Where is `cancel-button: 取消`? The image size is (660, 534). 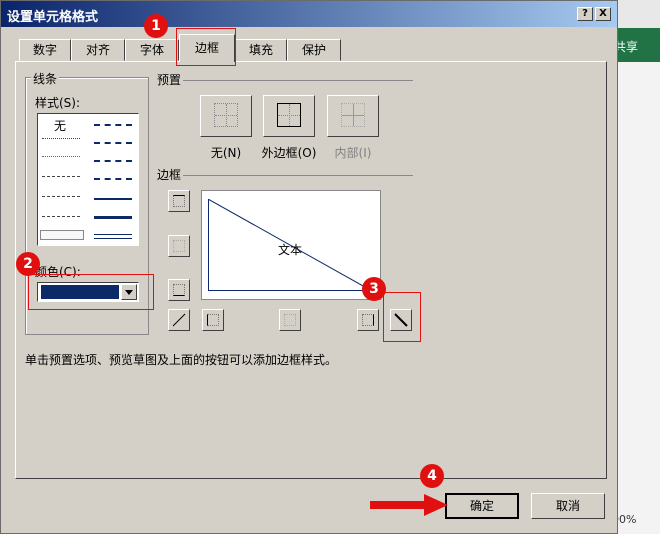 cancel-button: 取消 is located at coordinates (568, 506).